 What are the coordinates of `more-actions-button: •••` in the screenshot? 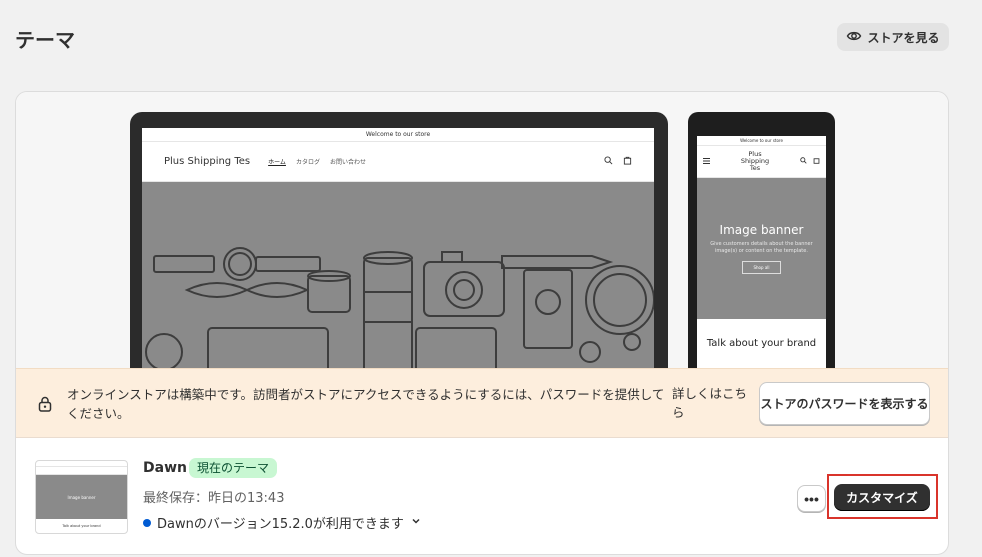 It's located at (811, 498).